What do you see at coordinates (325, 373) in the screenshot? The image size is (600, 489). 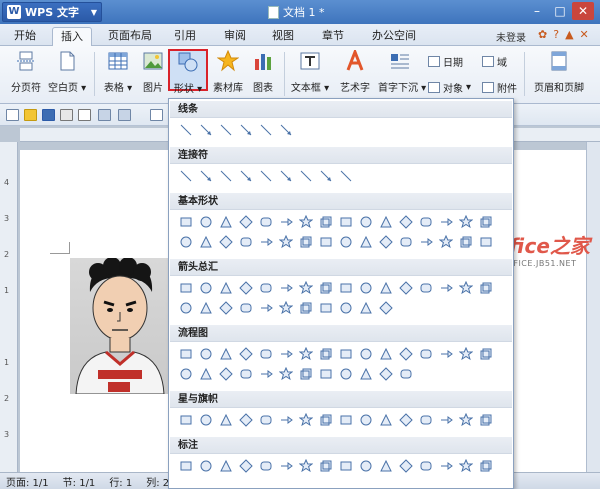 I see `shape-delay-icon` at bounding box center [325, 373].